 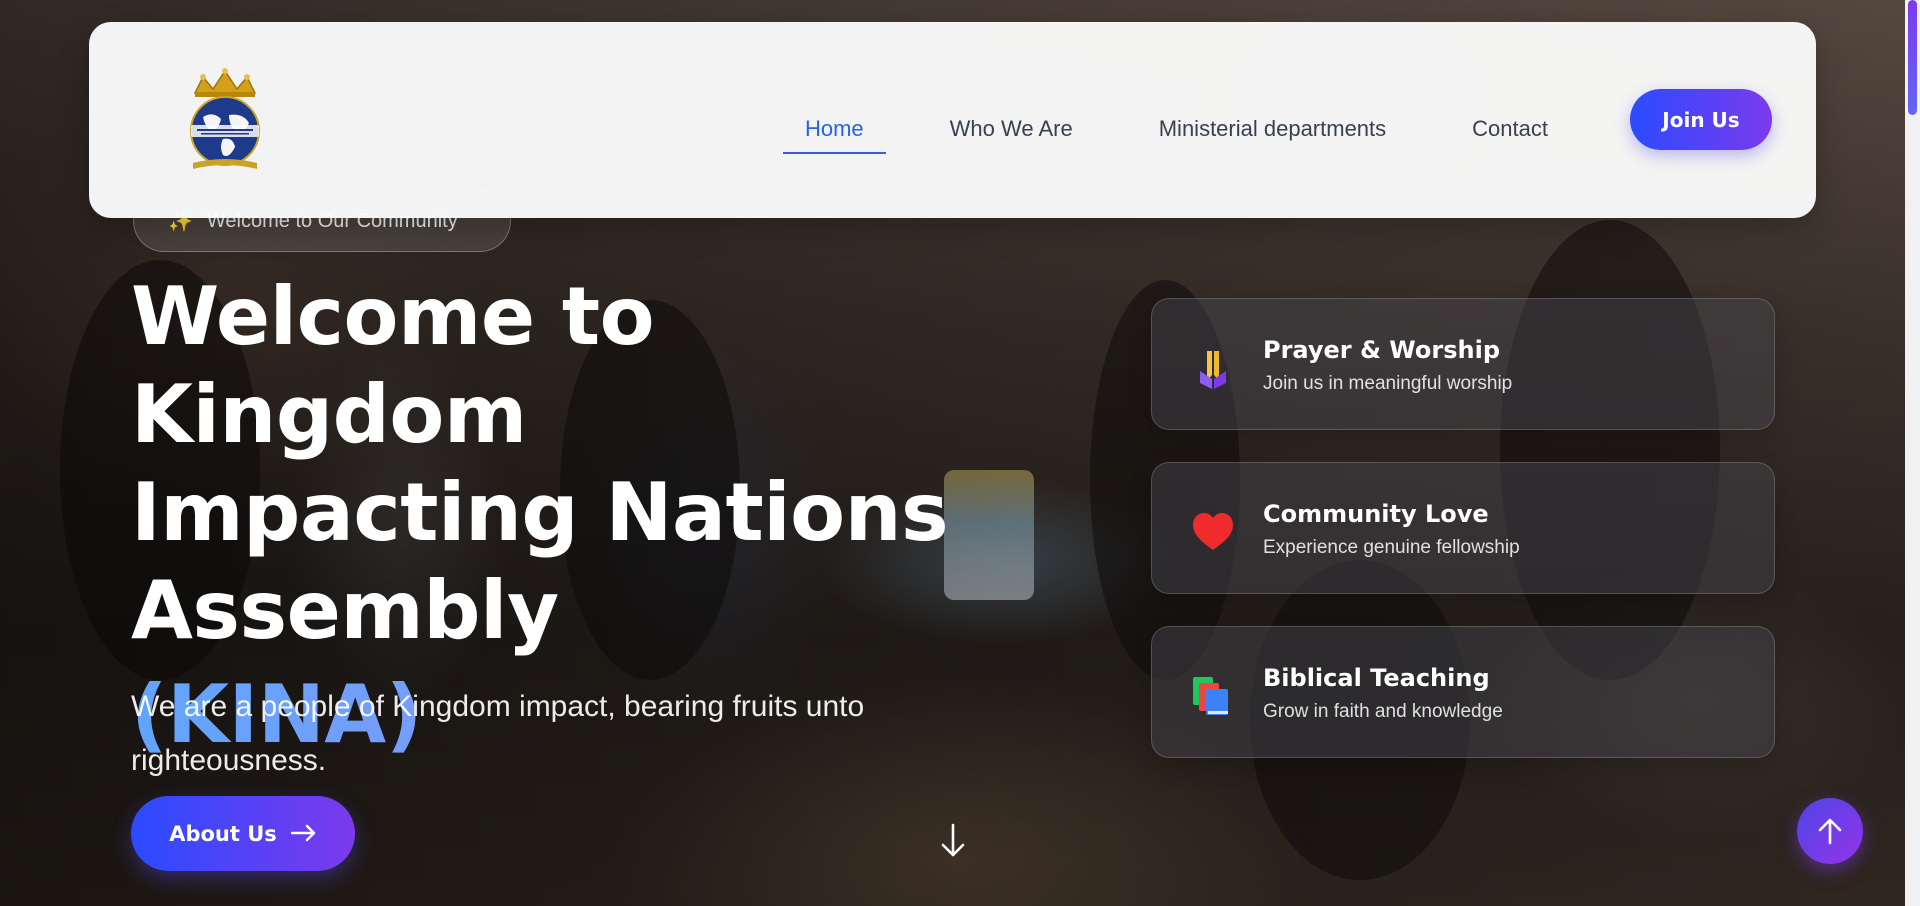 I want to click on back-to-top-button, so click(x=1830, y=831).